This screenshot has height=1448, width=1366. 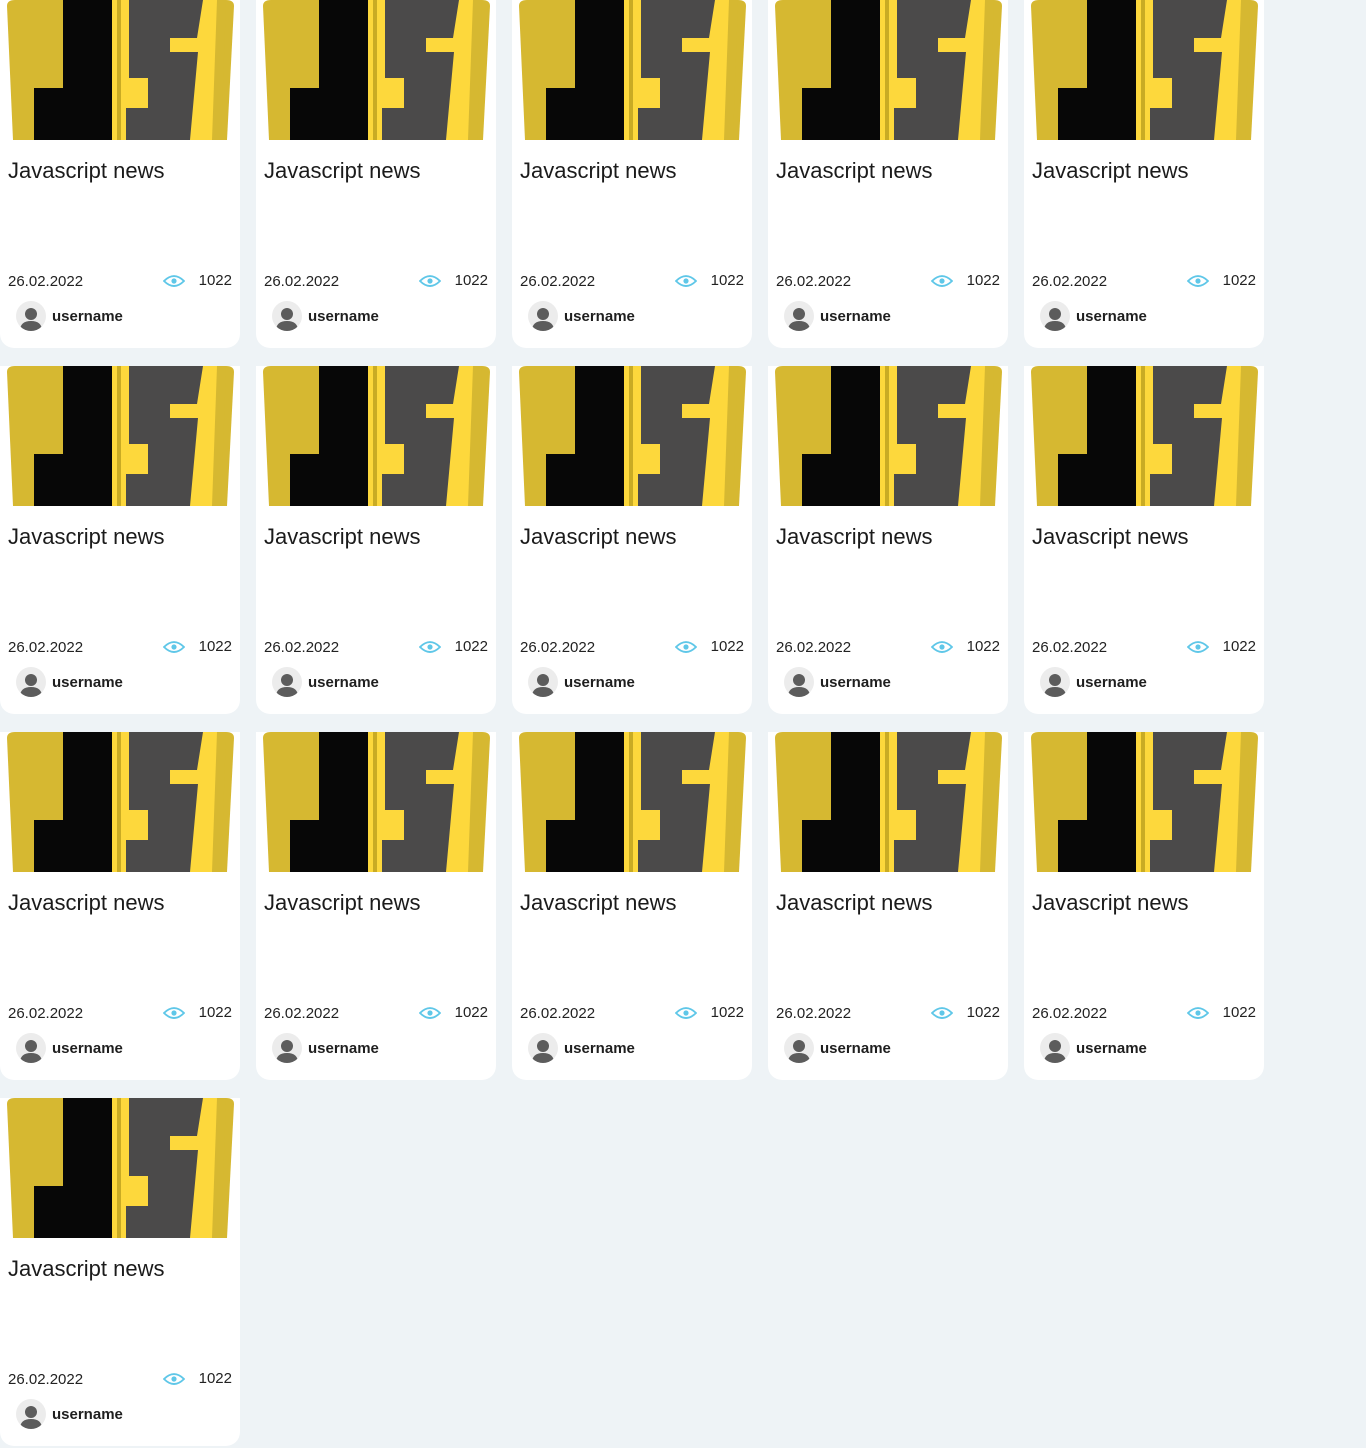 I want to click on views-value: 1022, so click(x=471, y=1012).